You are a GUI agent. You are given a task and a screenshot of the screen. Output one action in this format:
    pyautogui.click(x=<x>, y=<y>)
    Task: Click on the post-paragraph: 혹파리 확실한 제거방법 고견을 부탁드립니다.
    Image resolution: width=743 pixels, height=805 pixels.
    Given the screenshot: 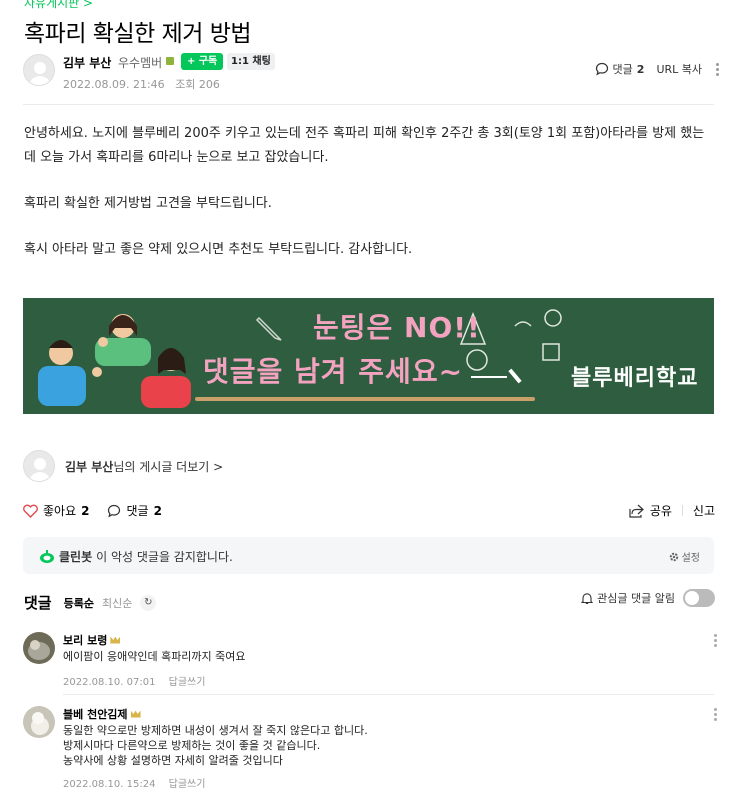 What is the action you would take?
    pyautogui.click(x=148, y=203)
    